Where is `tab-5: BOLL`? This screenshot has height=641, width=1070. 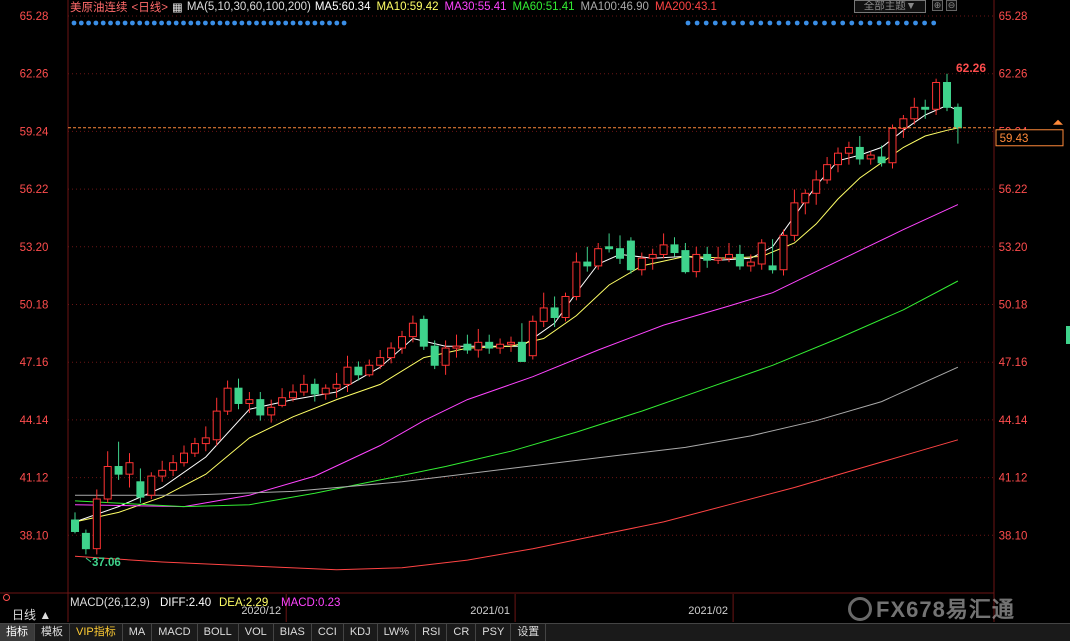
tab-5: BOLL is located at coordinates (218, 632).